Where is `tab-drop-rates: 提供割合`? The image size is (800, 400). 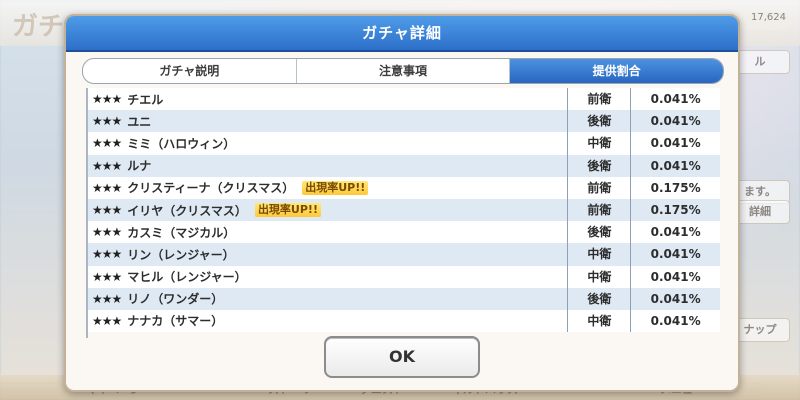
tab-drop-rates: 提供割合 is located at coordinates (616, 71).